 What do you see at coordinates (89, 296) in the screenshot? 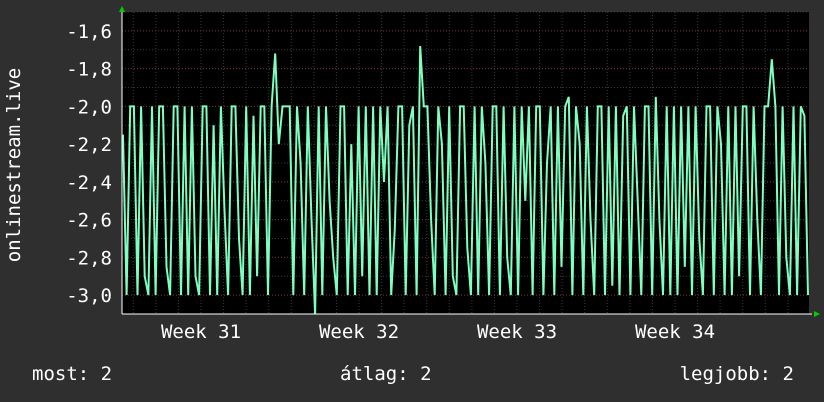
I see `y-tick-label: -3,0` at bounding box center [89, 296].